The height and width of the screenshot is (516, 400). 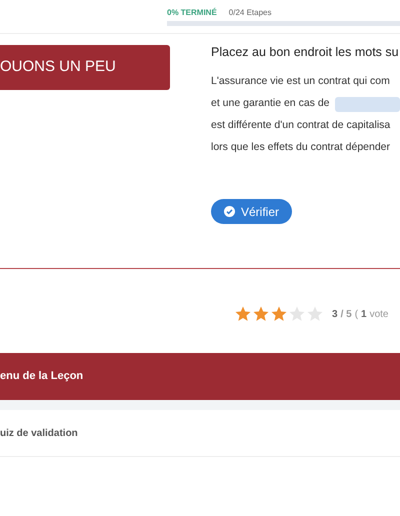 I want to click on section-banner: OUONS UN PEU, so click(x=85, y=67).